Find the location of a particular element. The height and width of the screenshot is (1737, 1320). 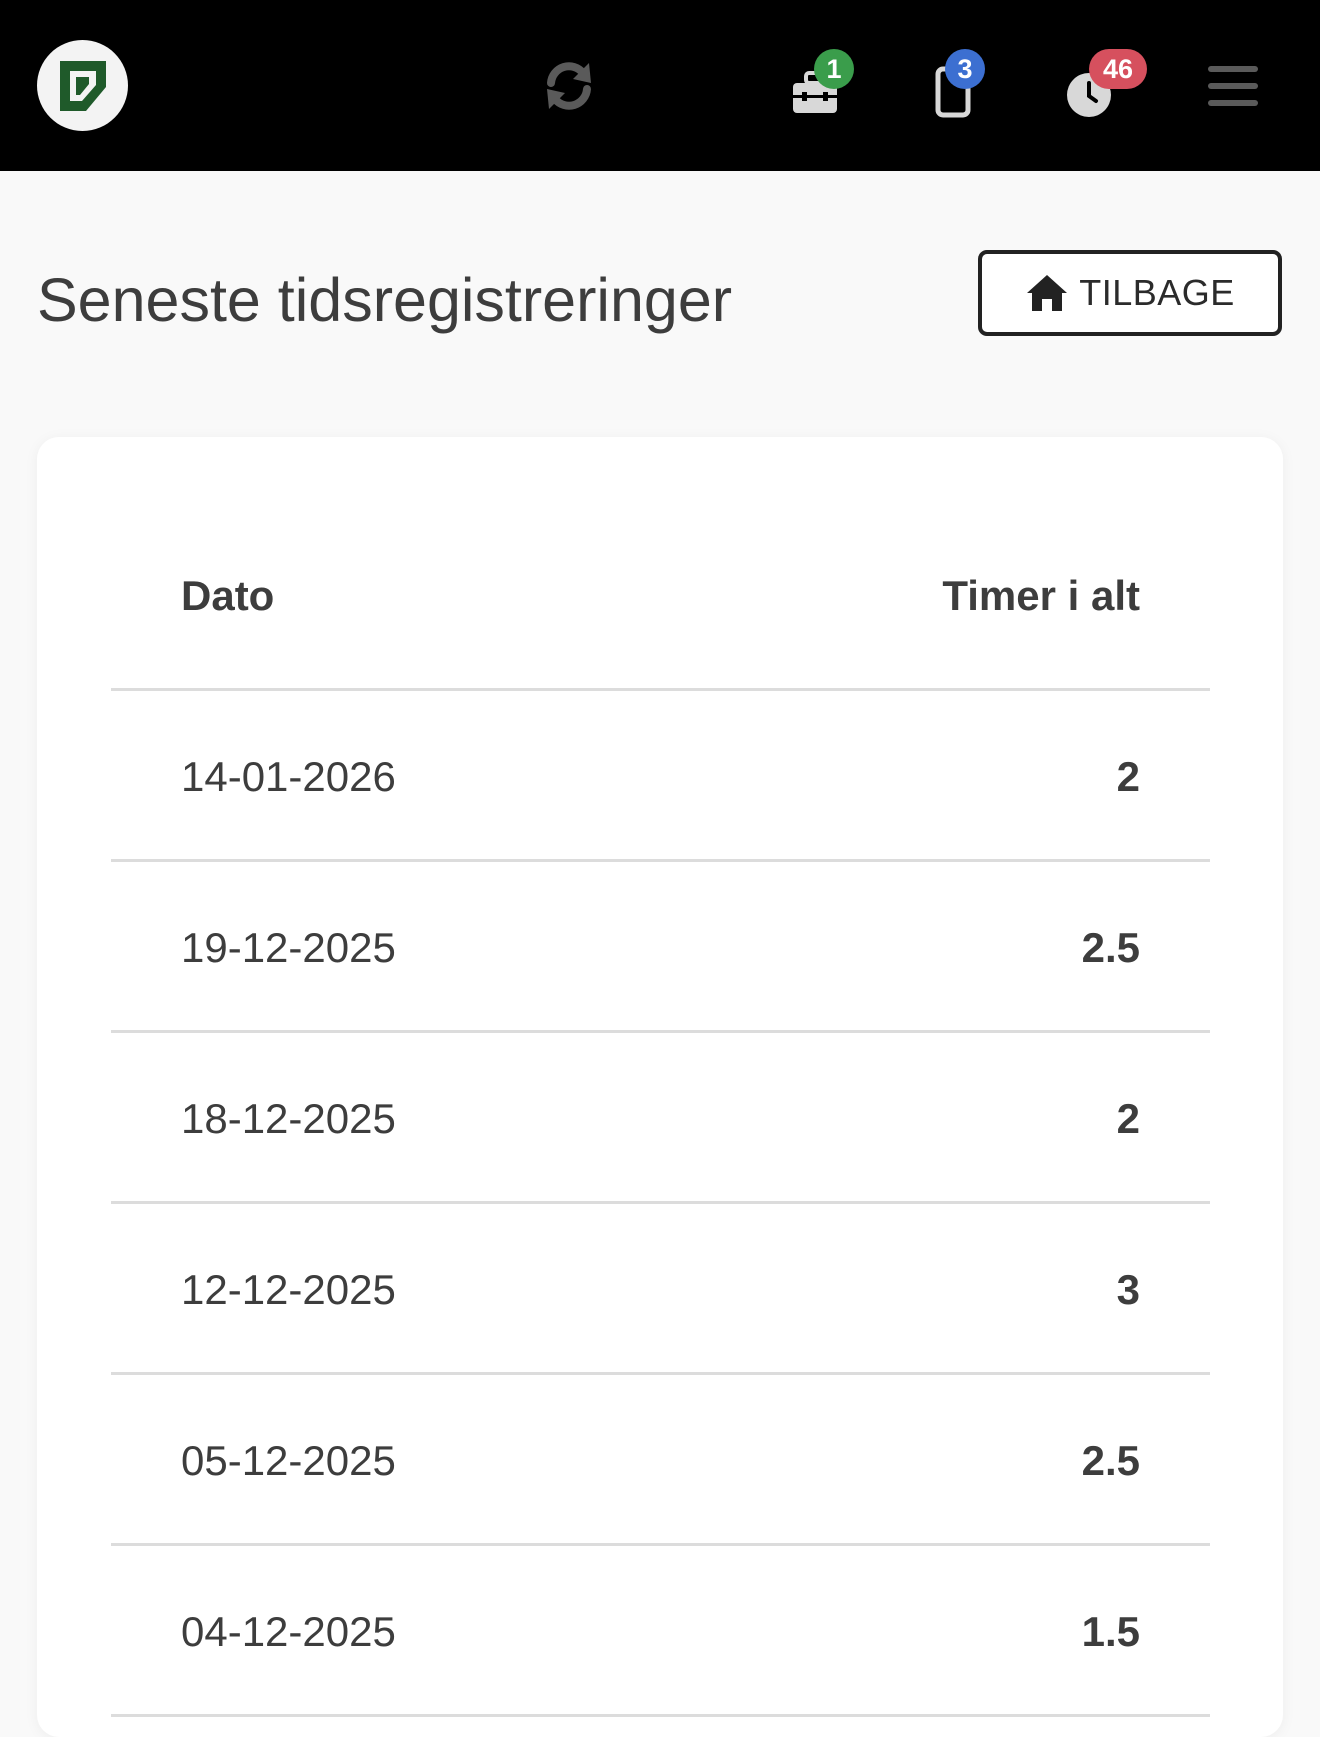

row-date: 12-12-2025 is located at coordinates (288, 1289).